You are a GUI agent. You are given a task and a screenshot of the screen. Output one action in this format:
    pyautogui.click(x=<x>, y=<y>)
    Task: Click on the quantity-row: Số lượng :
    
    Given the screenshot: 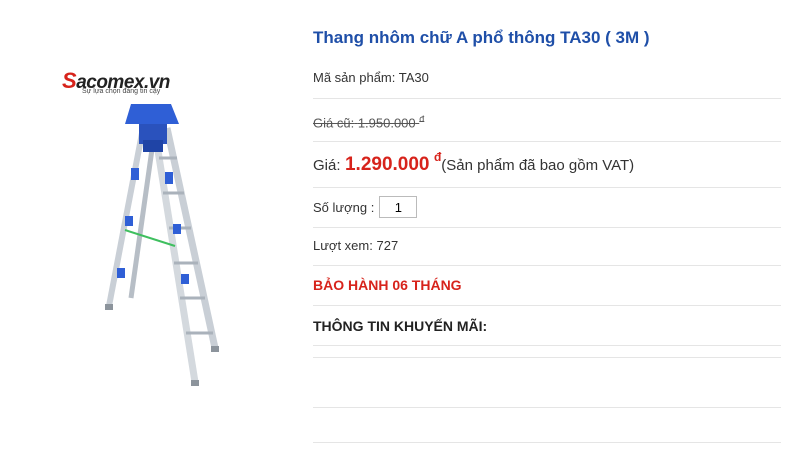 What is the action you would take?
    pyautogui.click(x=547, y=207)
    